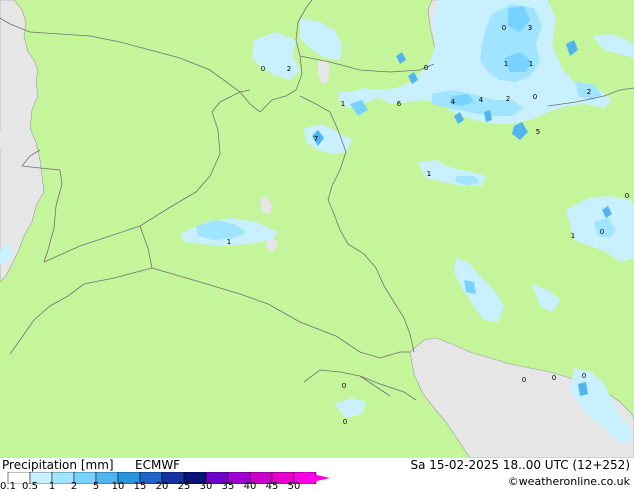  Describe the element at coordinates (272, 486) in the screenshot. I see `legend-tick-label: 45` at that location.